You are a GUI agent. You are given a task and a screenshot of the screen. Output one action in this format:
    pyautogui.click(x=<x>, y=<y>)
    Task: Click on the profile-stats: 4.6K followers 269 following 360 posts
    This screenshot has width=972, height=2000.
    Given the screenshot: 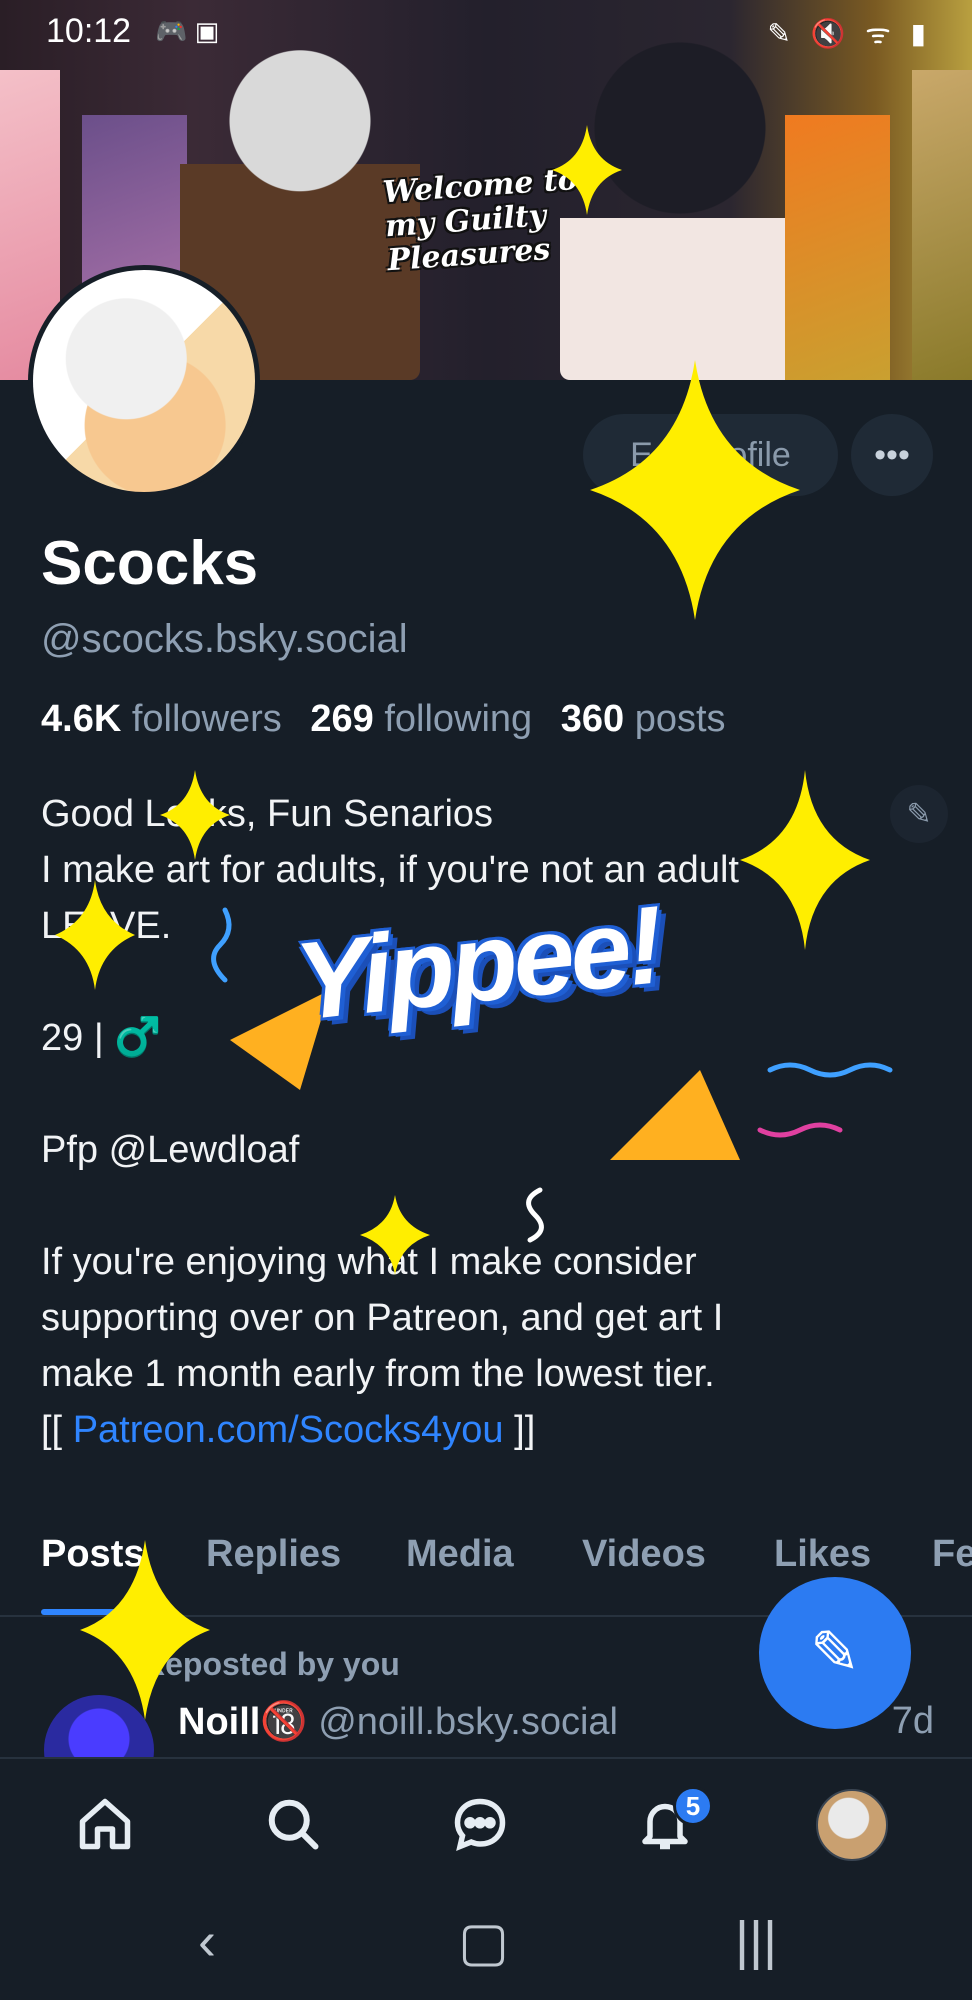 What is the action you would take?
    pyautogui.click(x=392, y=719)
    